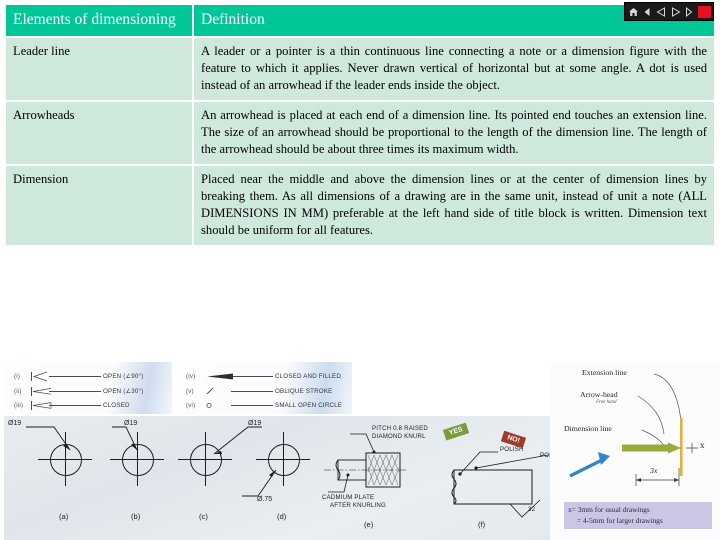 Image resolution: width=720 pixels, height=540 pixels. Describe the element at coordinates (606, 402) in the screenshot. I see `arrow-head-sublabel: Free hand` at that location.